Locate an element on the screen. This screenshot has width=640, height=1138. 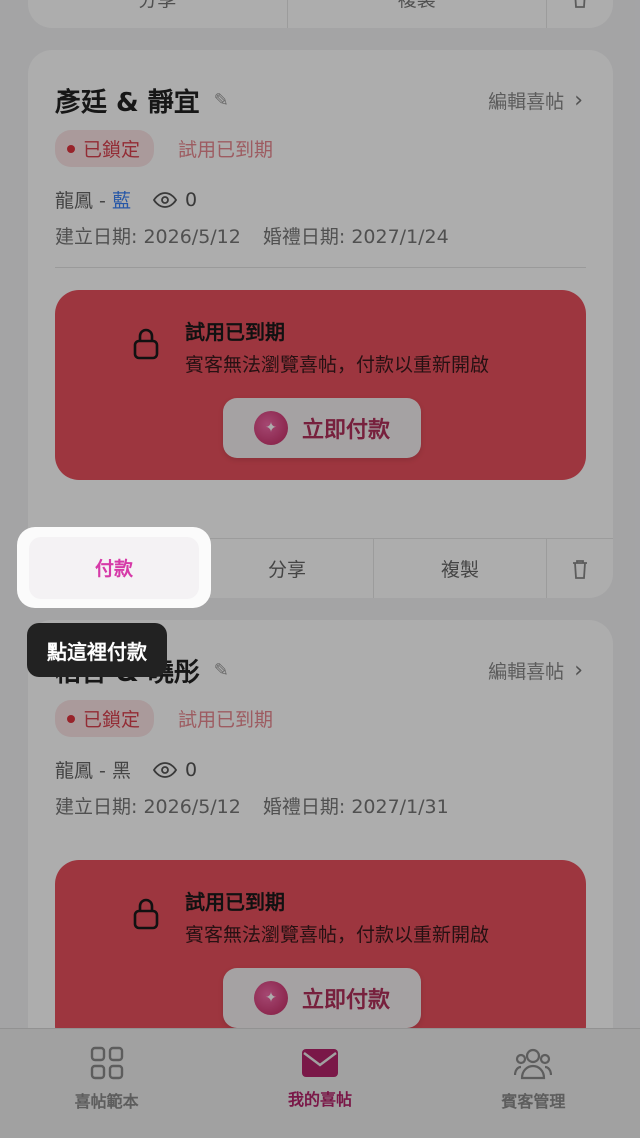
highlighted-pay-button: 付款 is located at coordinates (114, 567).